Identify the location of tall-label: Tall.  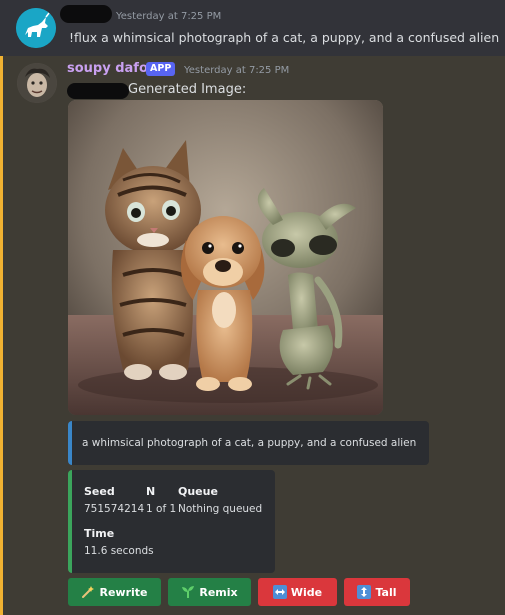
(386, 592).